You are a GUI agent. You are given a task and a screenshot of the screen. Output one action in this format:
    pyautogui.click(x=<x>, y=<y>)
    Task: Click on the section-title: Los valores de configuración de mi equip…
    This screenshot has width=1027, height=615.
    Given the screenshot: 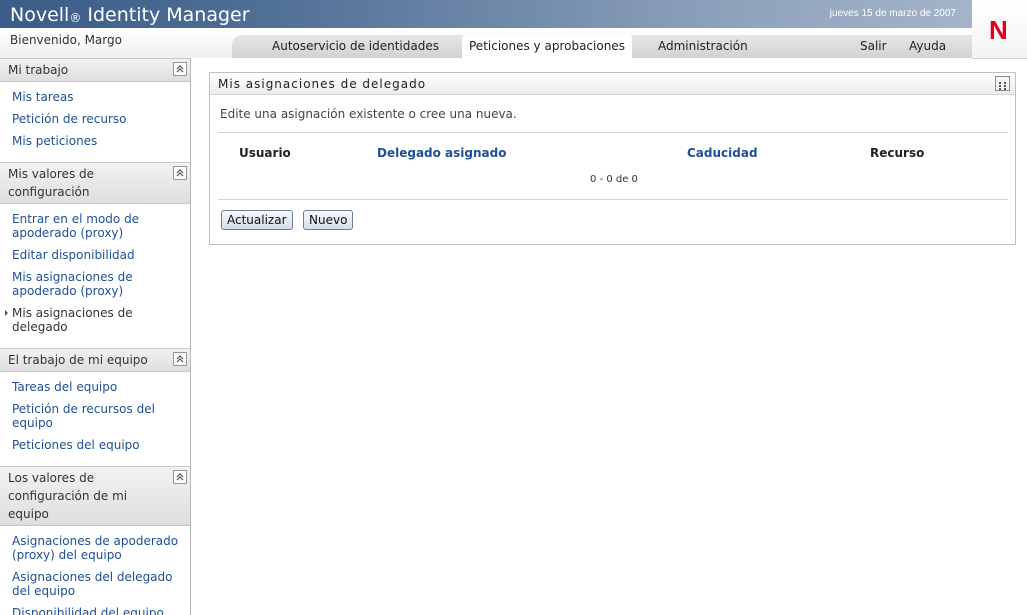 What is the action you would take?
    pyautogui.click(x=68, y=496)
    